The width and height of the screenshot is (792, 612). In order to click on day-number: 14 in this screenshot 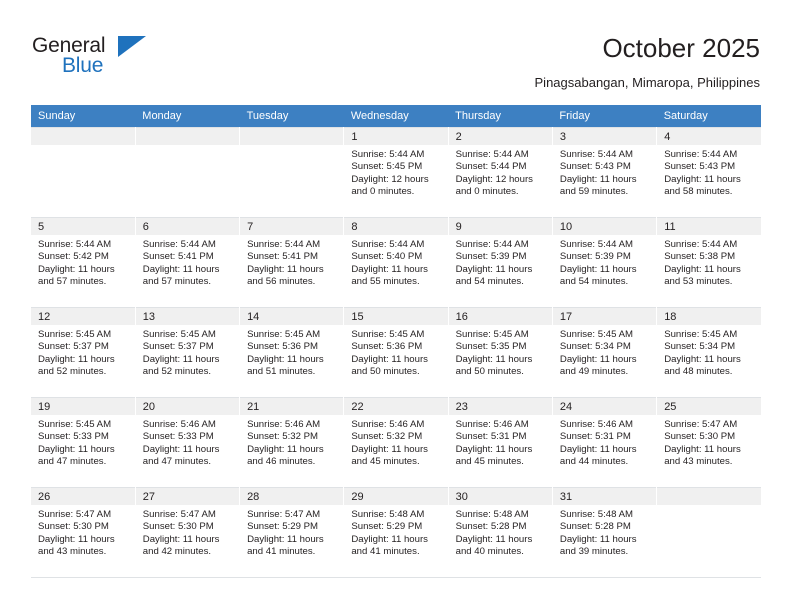, I will do `click(291, 316)`.